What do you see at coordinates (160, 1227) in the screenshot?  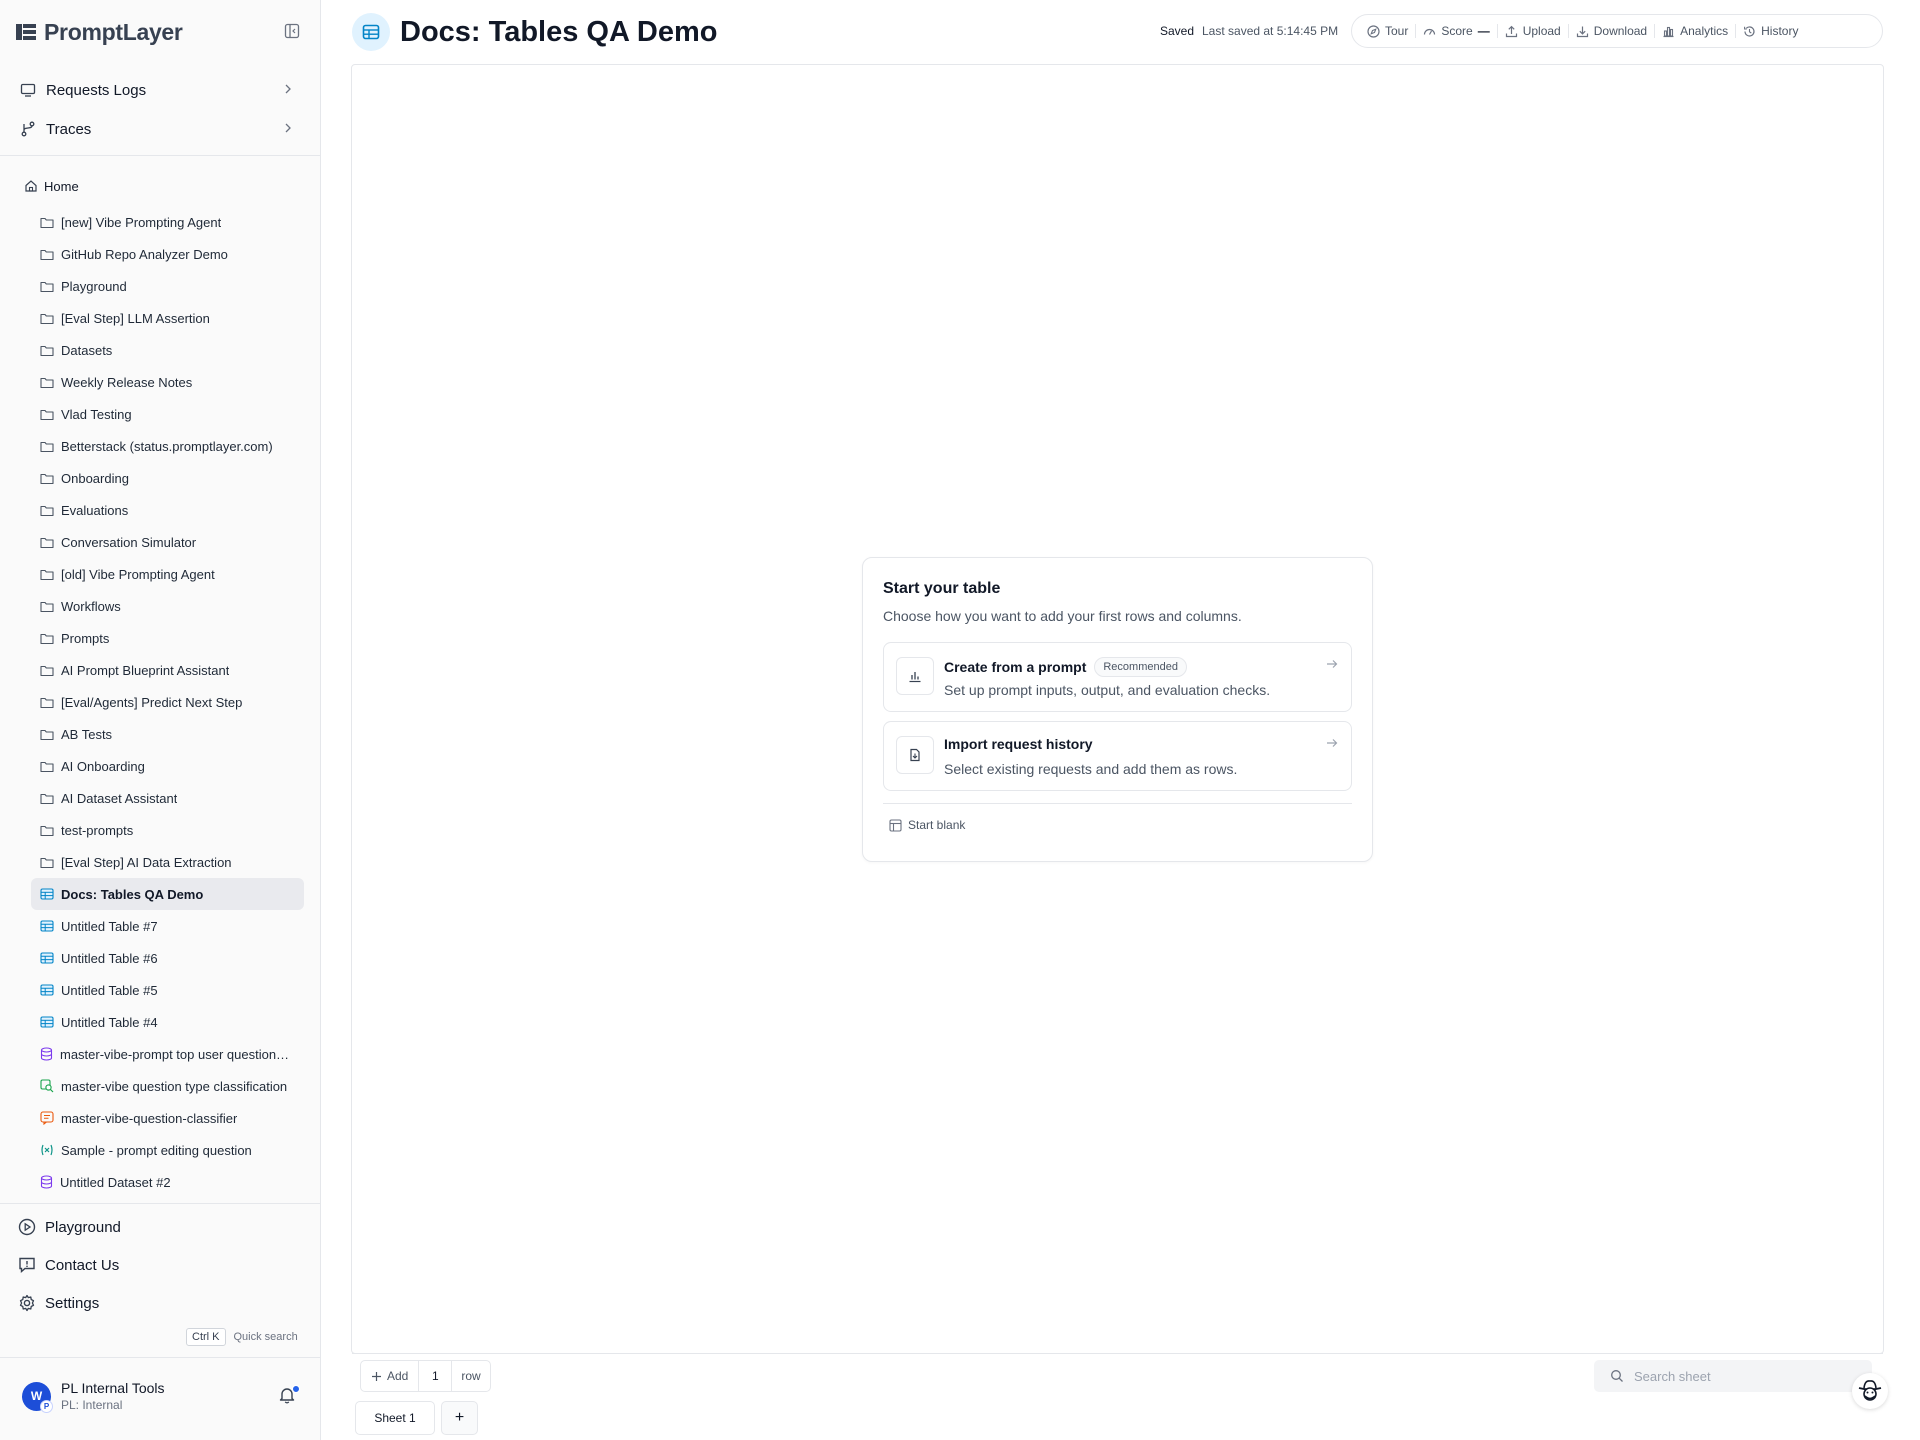 I see `nav-playground: Playground` at bounding box center [160, 1227].